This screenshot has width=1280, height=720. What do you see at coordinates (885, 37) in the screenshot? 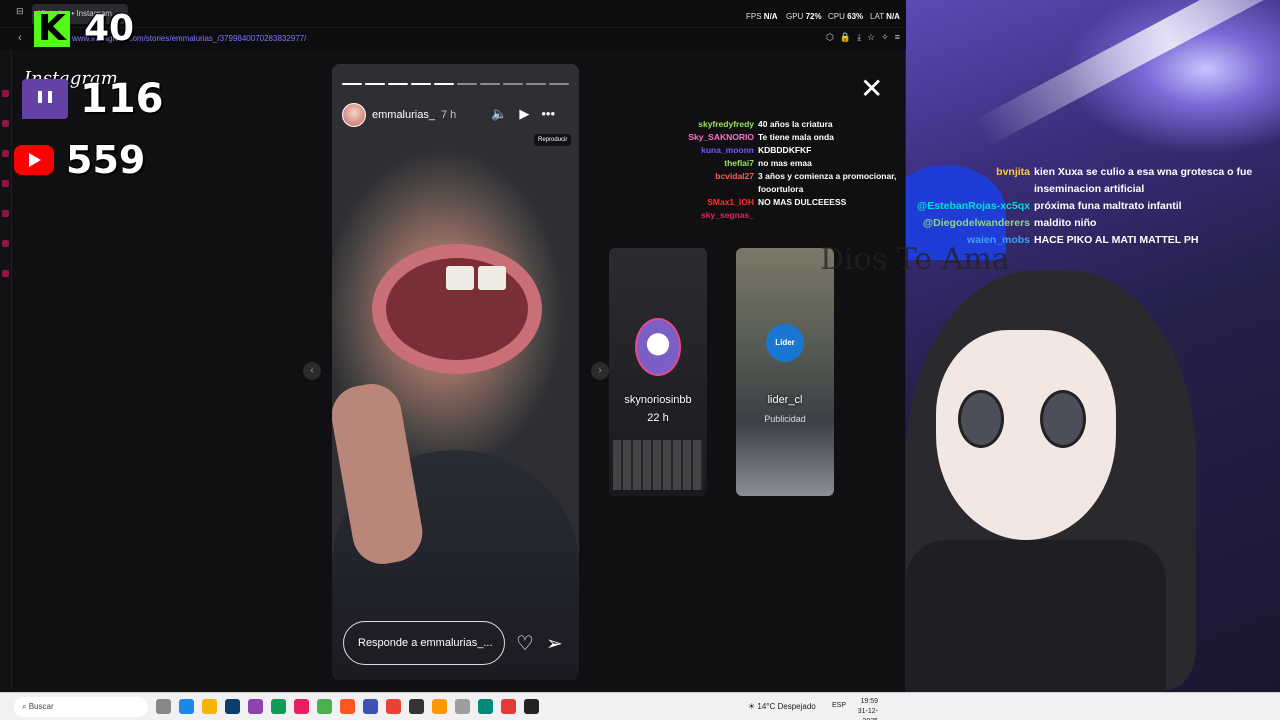
I see `ai-icon: ✧` at bounding box center [885, 37].